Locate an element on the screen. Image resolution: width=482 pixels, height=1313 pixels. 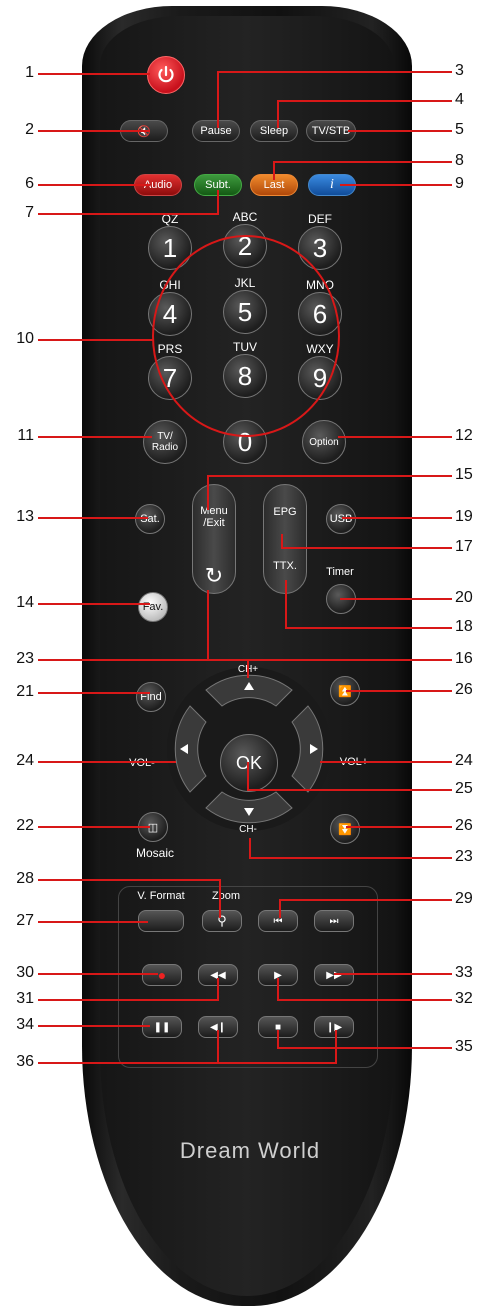
callout-23b: 23 is located at coordinates (464, 856).